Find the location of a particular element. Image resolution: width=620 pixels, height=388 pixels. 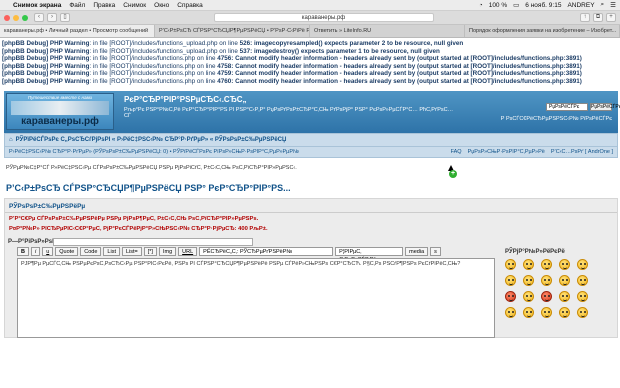

site-logo: Путешествие вместе с нами караванеры.рф is located at coordinates (60, 111).